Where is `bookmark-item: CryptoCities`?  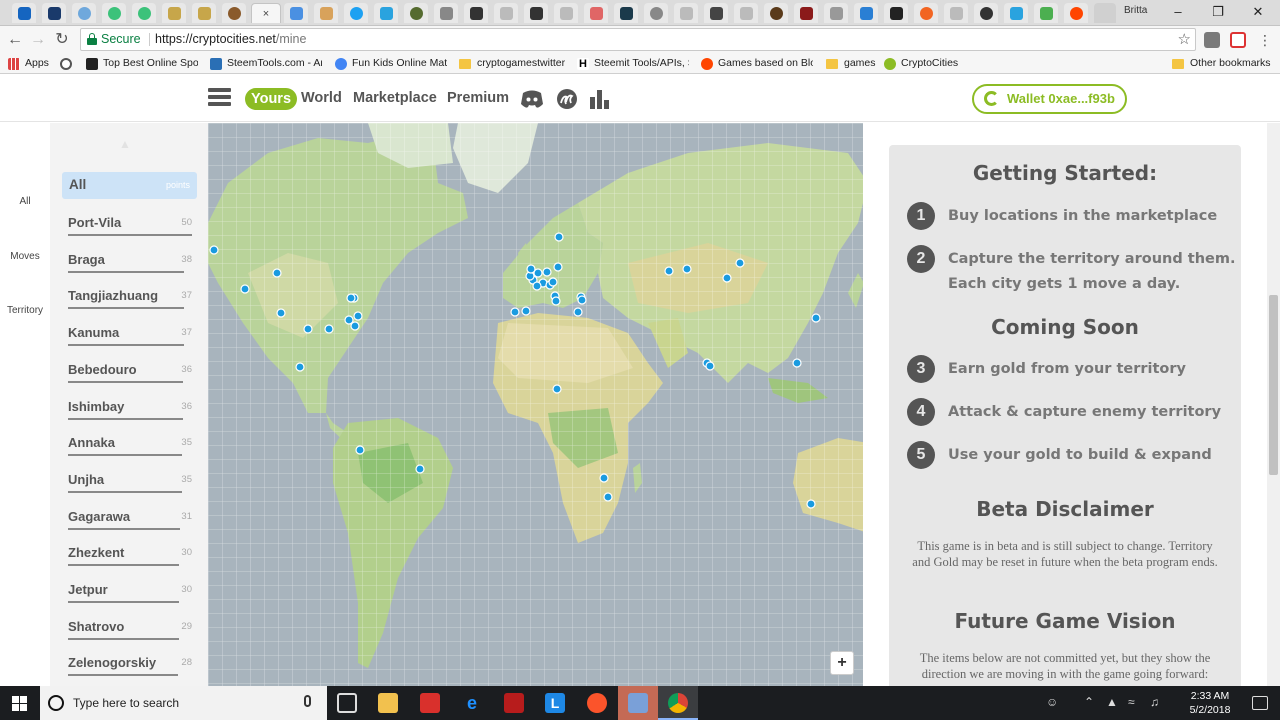 bookmark-item: CryptoCities is located at coordinates (921, 63).